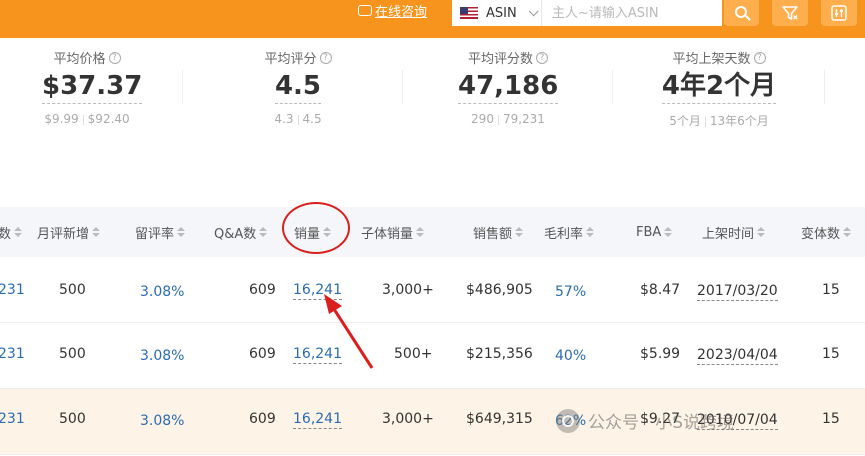  I want to click on stat-value: 47,186, so click(508, 87).